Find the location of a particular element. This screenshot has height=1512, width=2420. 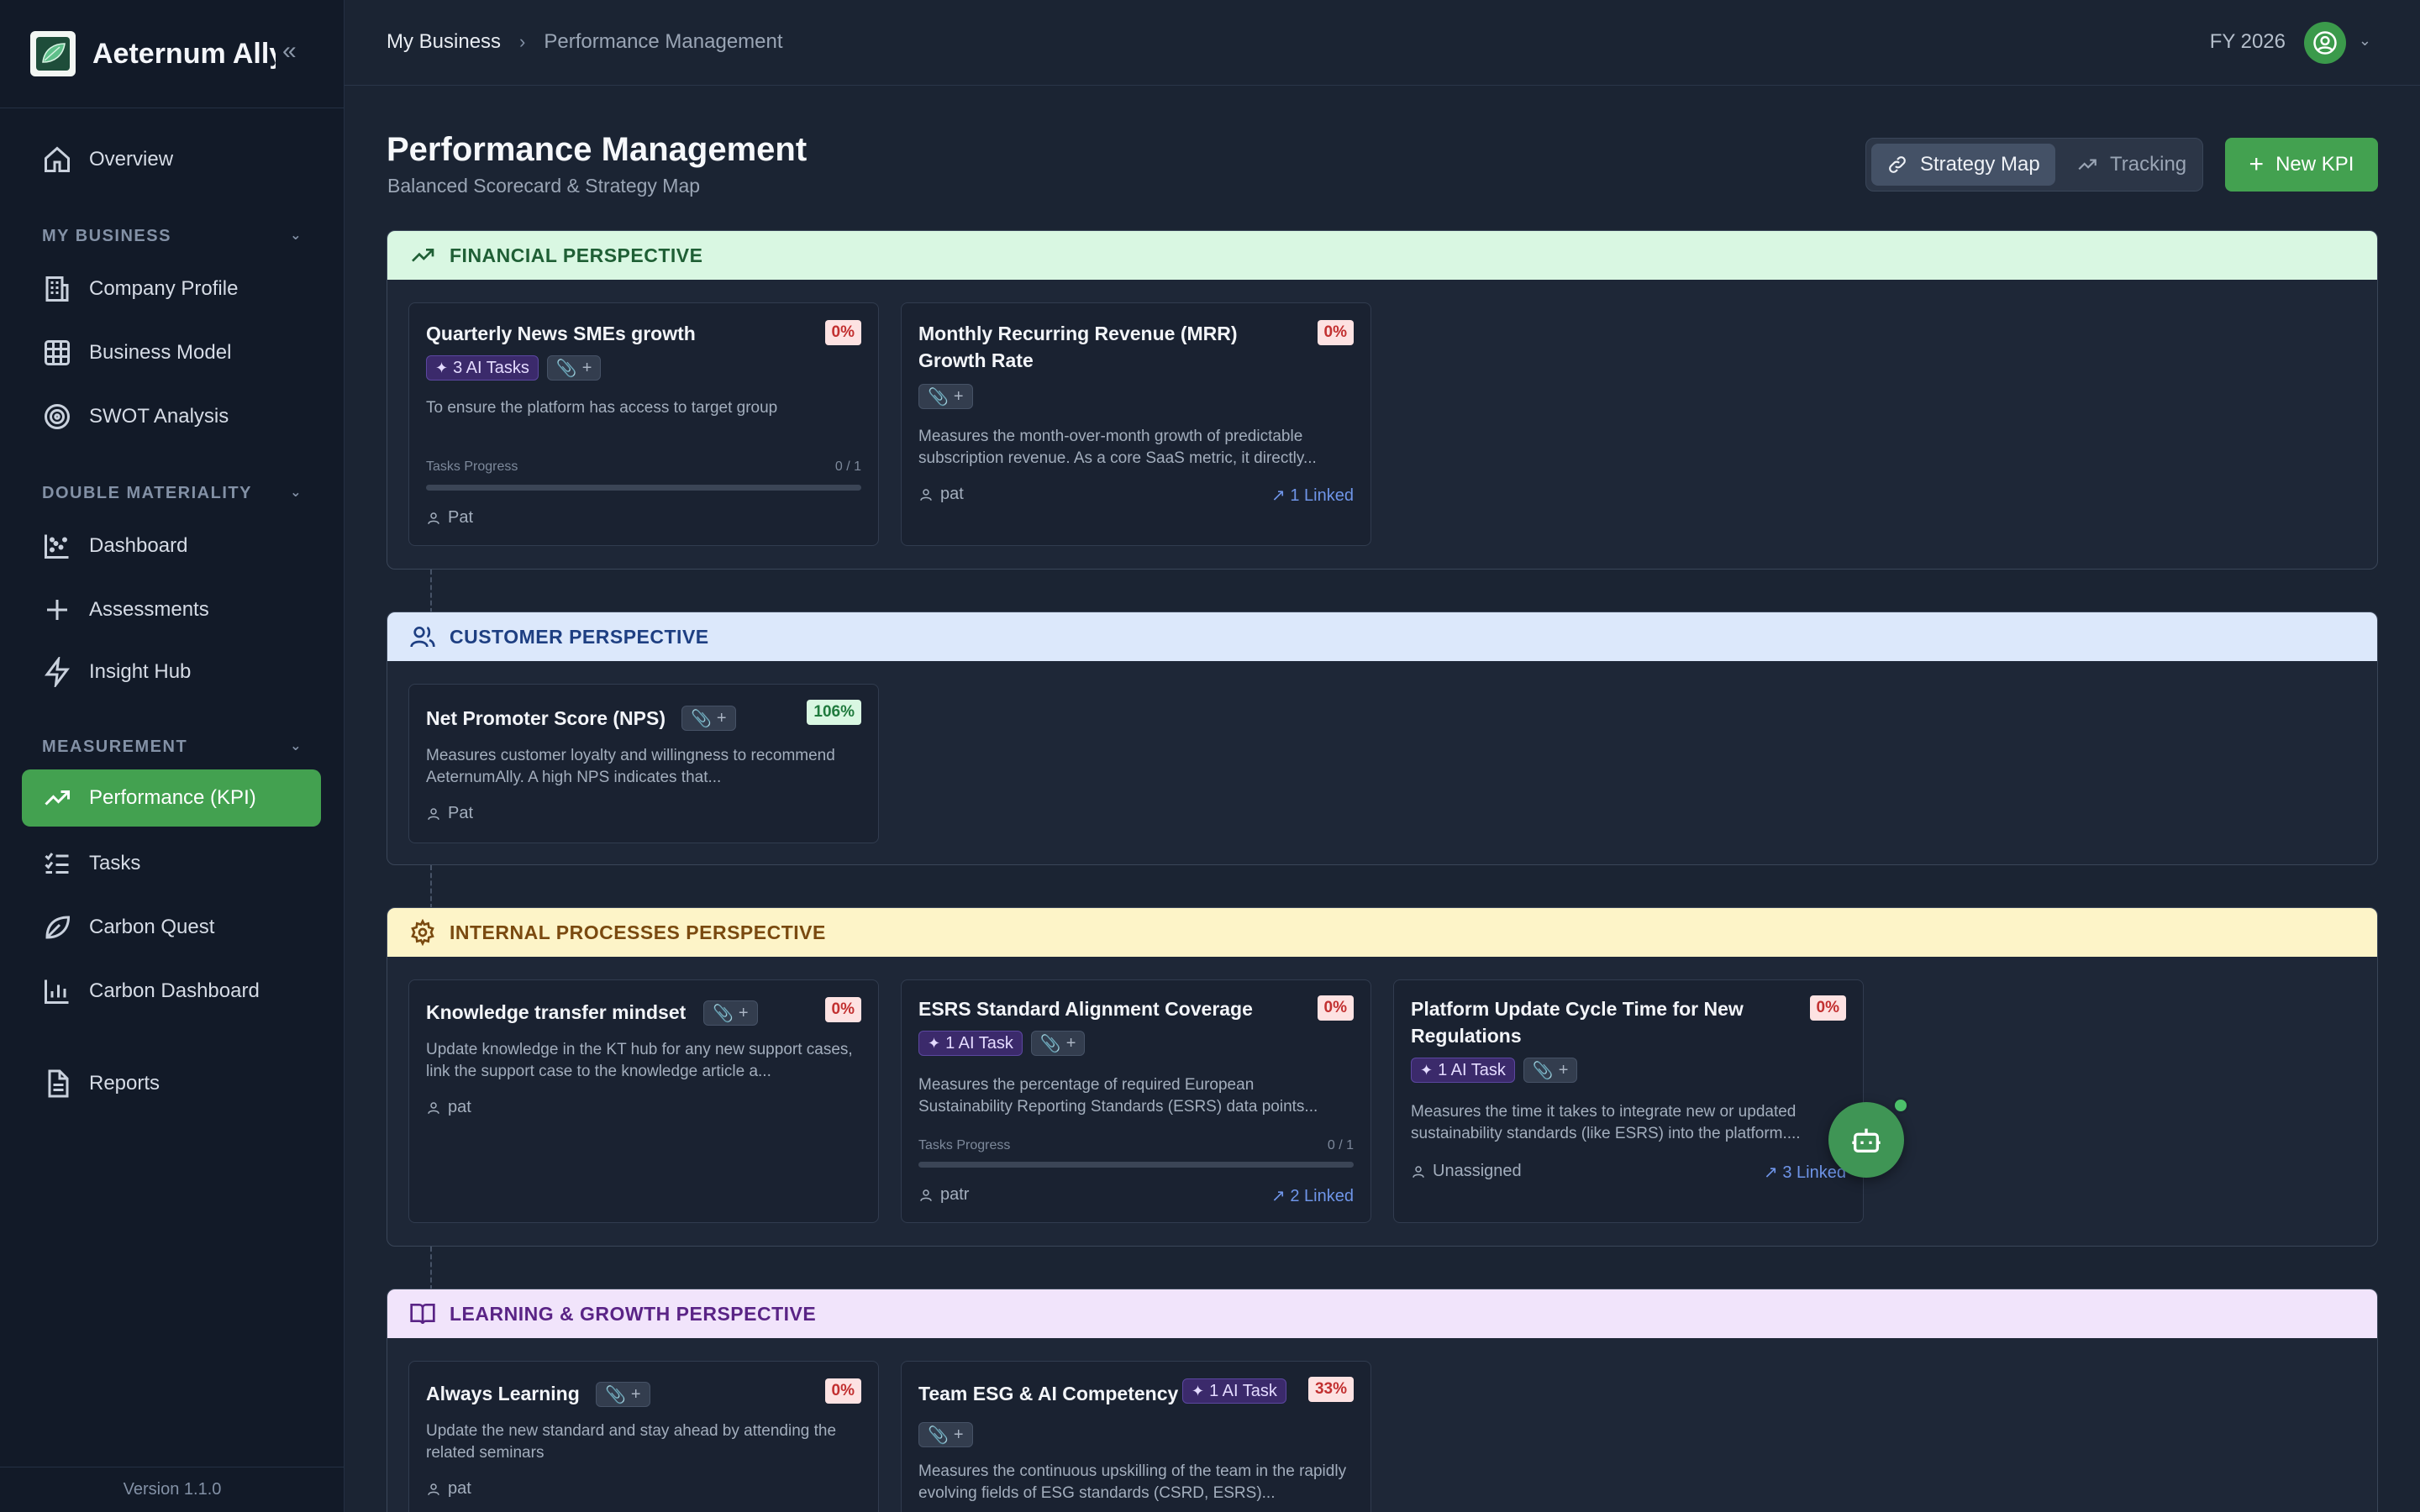

perspective-connector is located at coordinates (431, 1268).